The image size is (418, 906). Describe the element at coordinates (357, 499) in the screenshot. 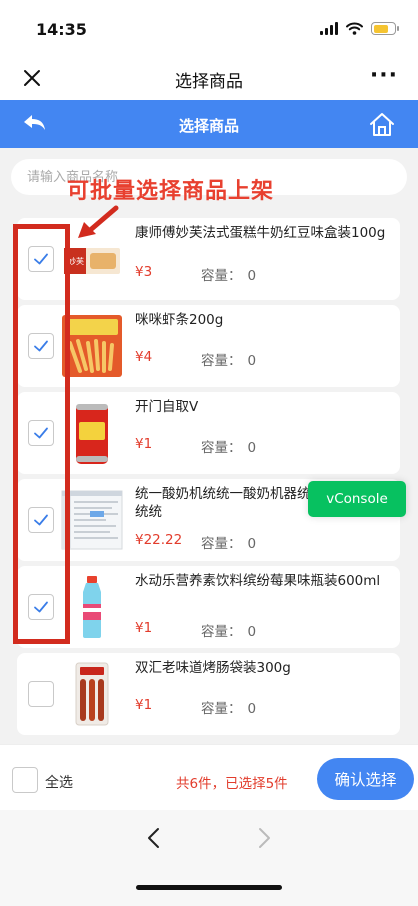

I see `vconsole-button: vConsole` at that location.